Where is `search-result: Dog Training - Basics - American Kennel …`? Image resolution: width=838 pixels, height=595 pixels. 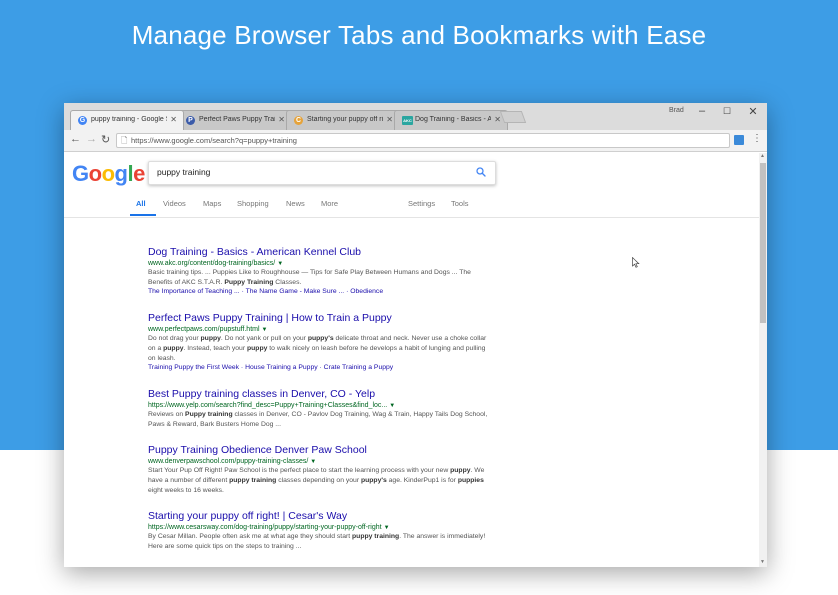 search-result: Dog Training - Basics - American Kennel … is located at coordinates (318, 270).